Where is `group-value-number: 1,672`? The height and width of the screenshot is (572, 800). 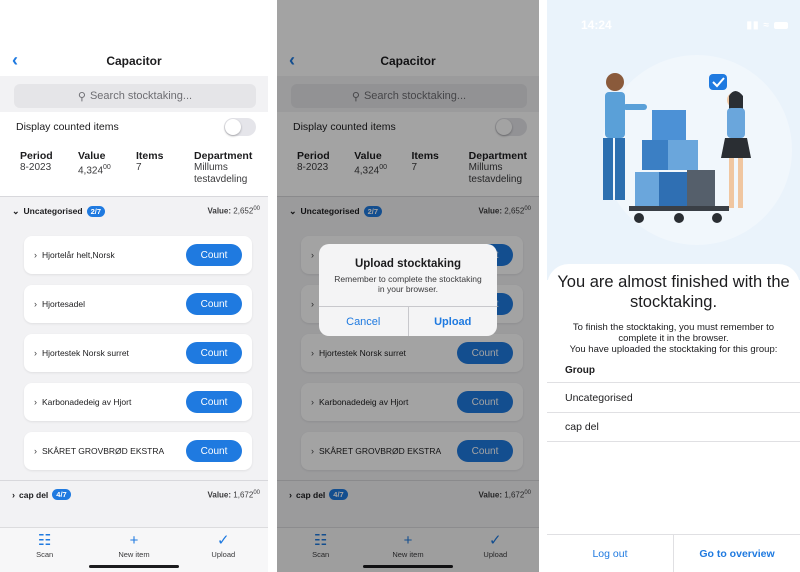 group-value-number: 1,672 is located at coordinates (243, 495).